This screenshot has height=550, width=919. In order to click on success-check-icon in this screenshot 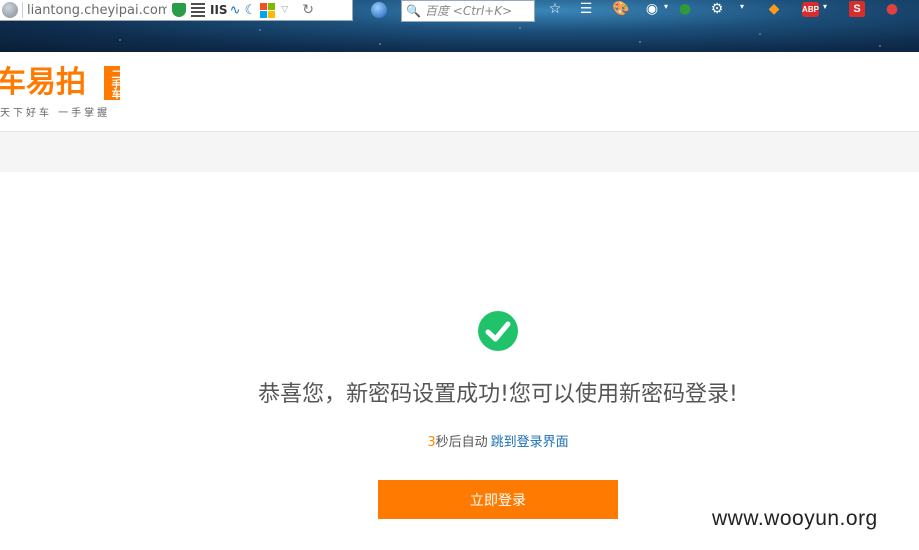, I will do `click(498, 331)`.